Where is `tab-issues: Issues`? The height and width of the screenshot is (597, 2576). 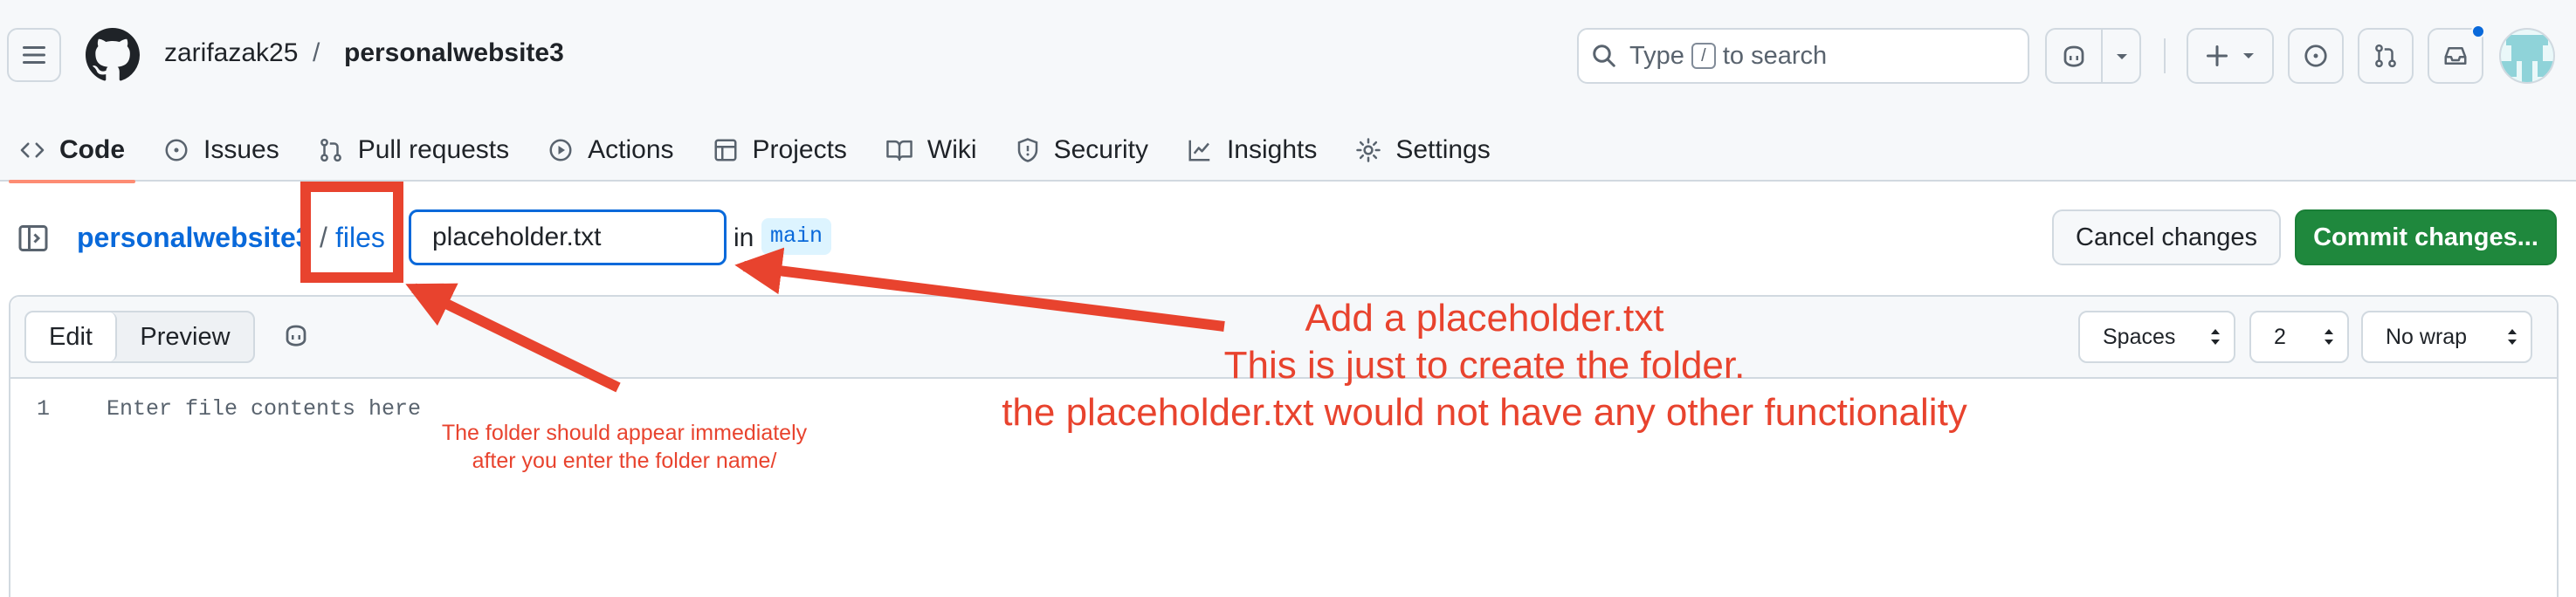 tab-issues: Issues is located at coordinates (221, 150).